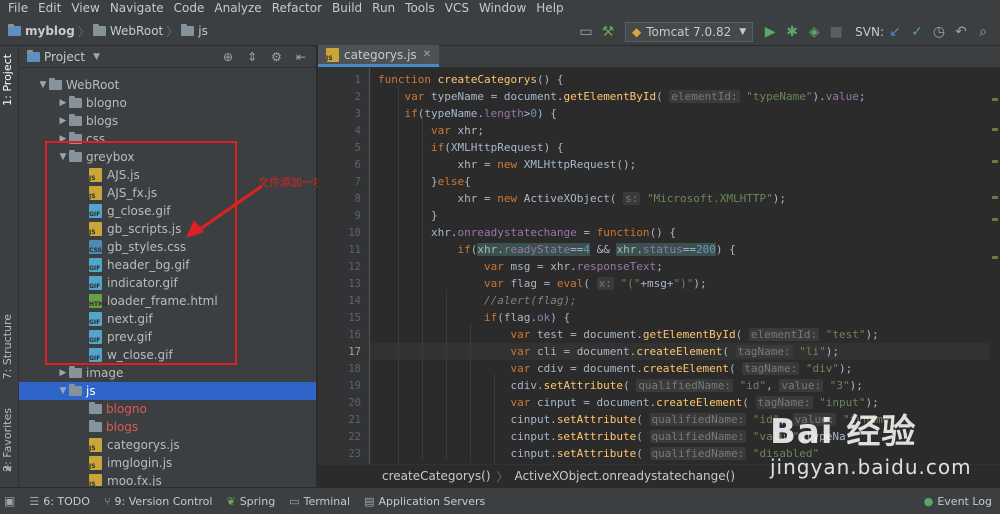  What do you see at coordinates (895, 32) in the screenshot?
I see `svn-update-icon: ↙` at bounding box center [895, 32].